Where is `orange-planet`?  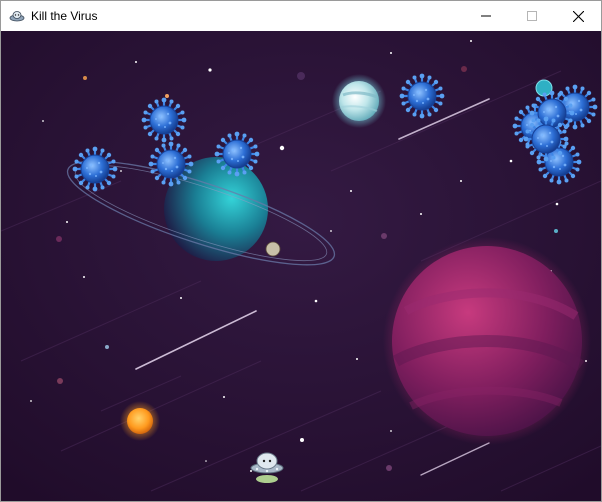
orange-planet is located at coordinates (140, 421).